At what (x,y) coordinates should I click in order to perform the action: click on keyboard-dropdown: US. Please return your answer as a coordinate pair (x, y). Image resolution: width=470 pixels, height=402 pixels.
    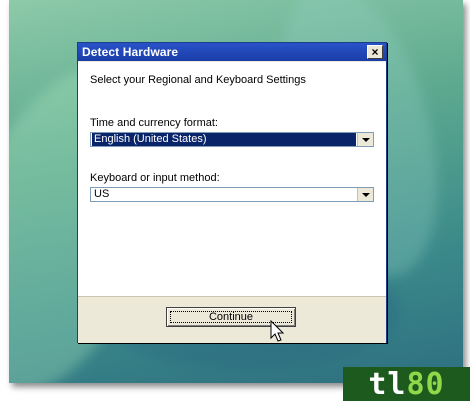
    Looking at the image, I should click on (232, 194).